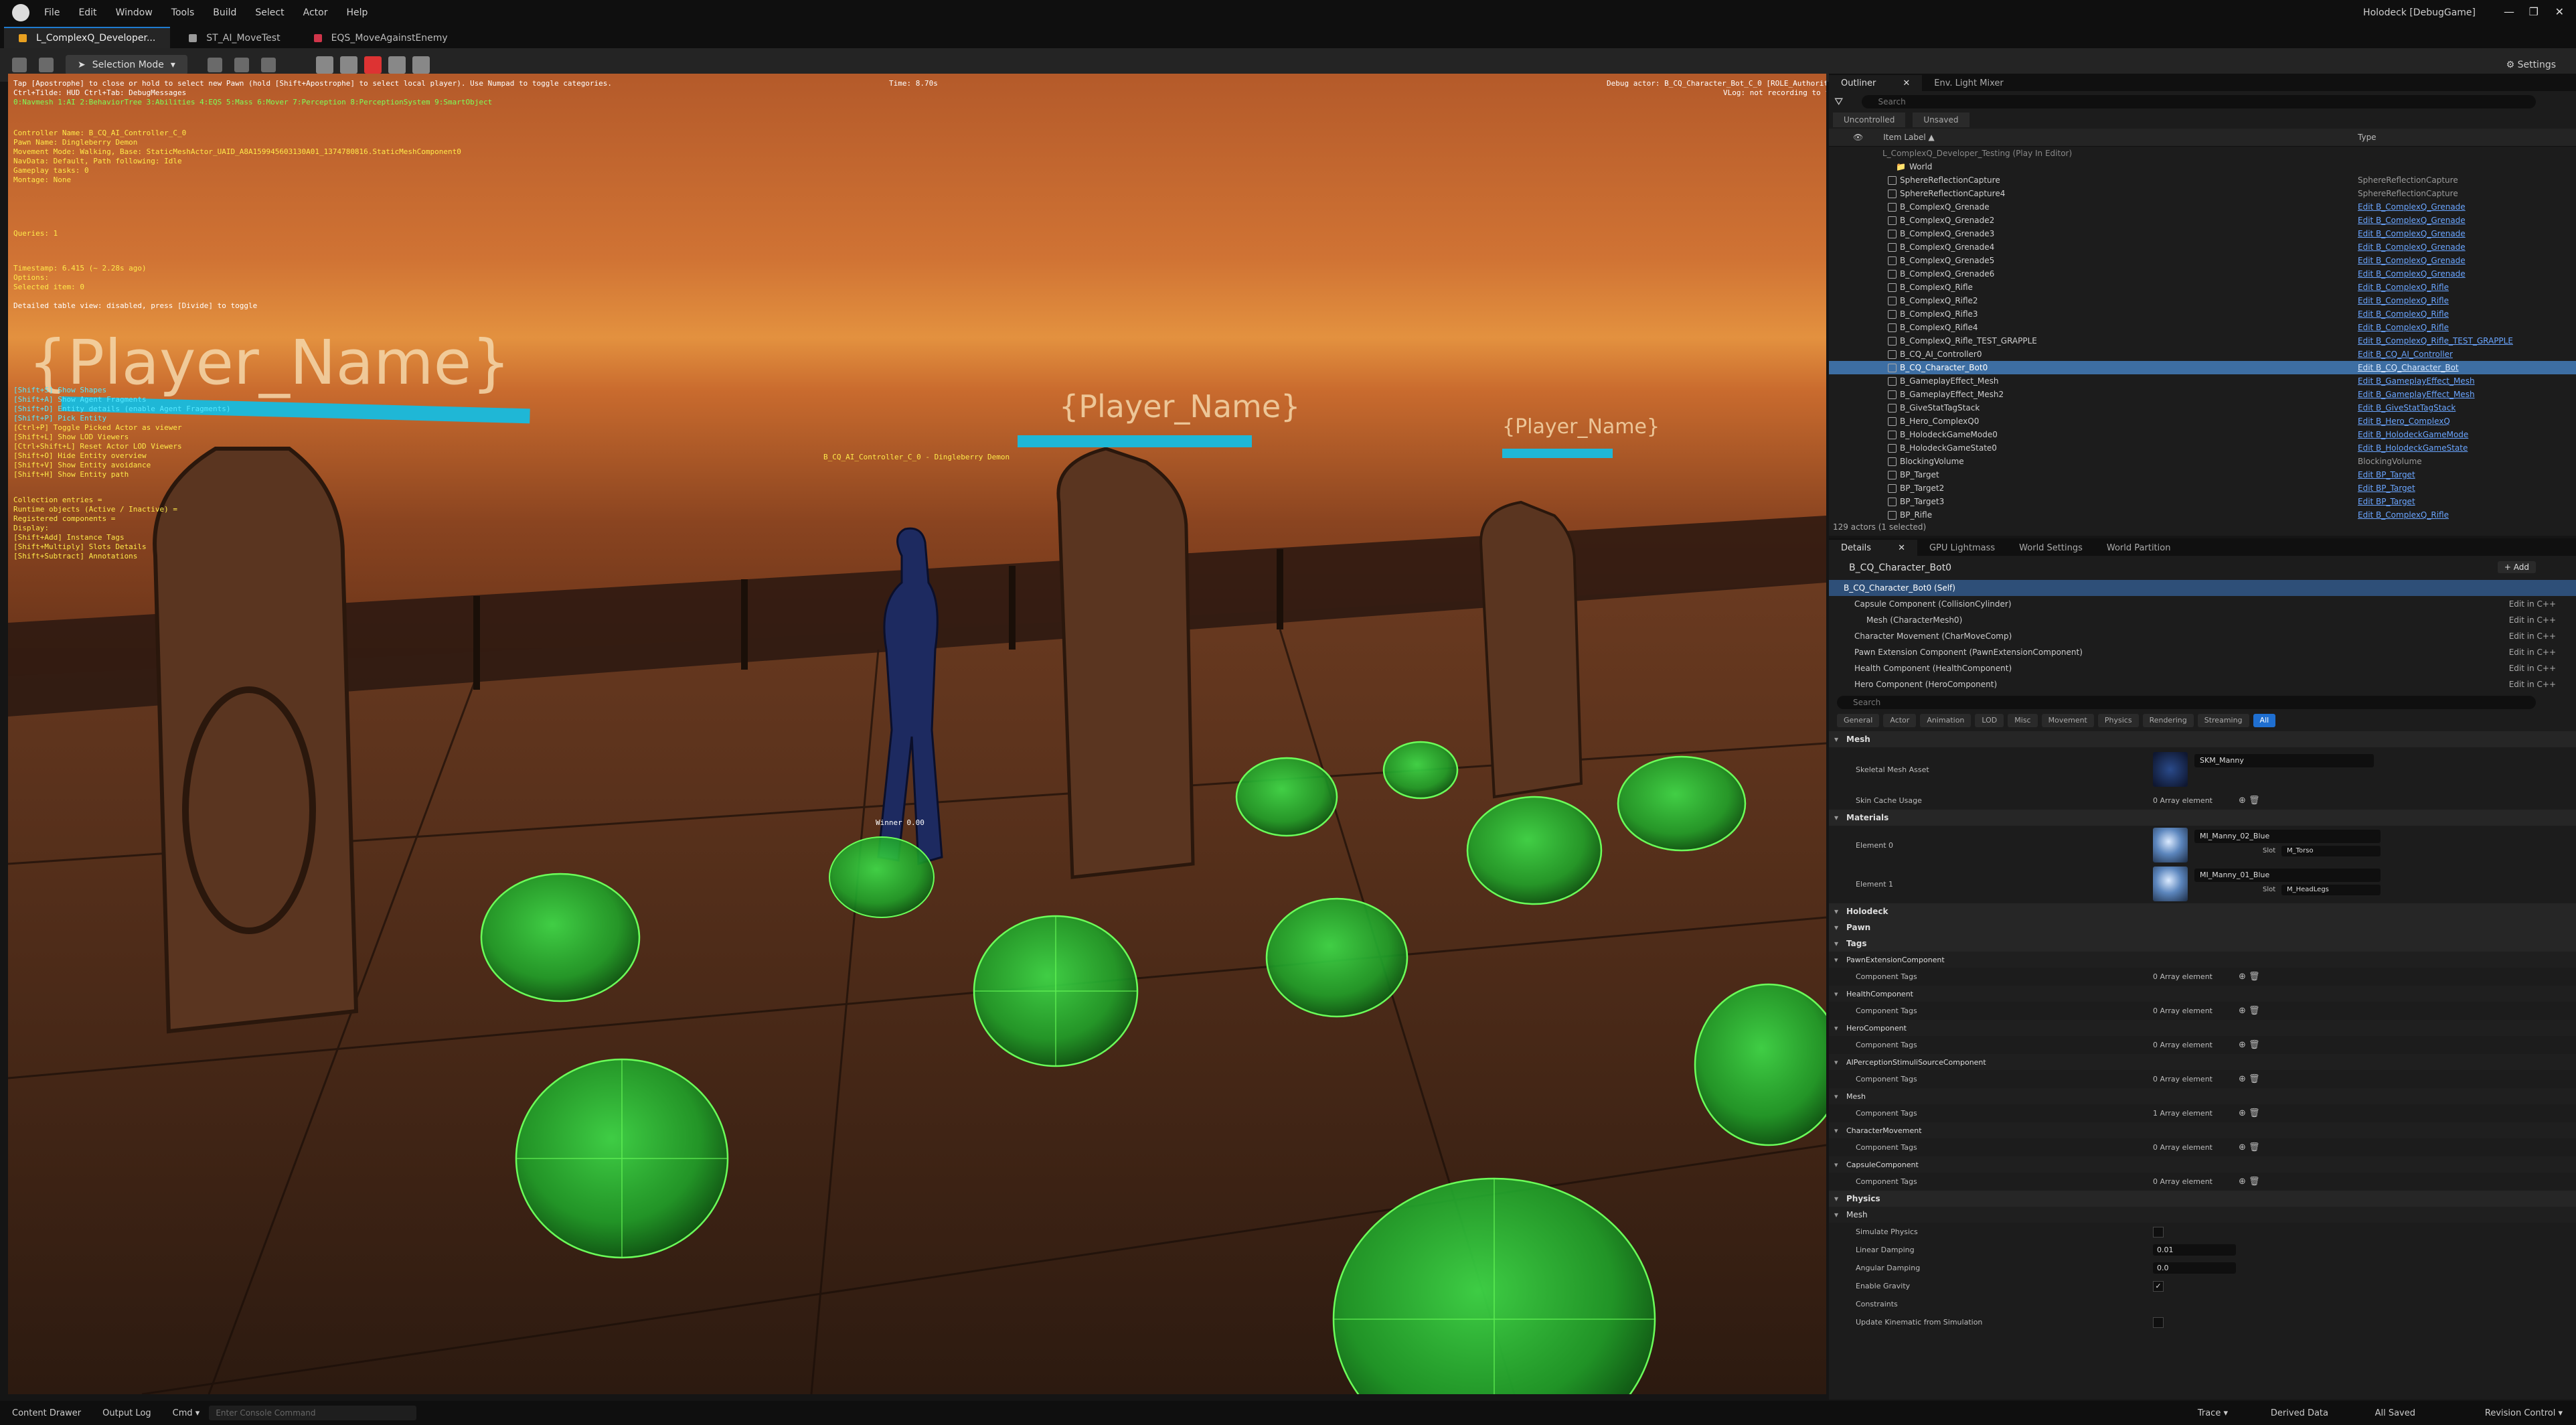 The image size is (2576, 1425). Describe the element at coordinates (2202, 994) in the screenshot. I see `tag-group-header: HealthComponent` at that location.